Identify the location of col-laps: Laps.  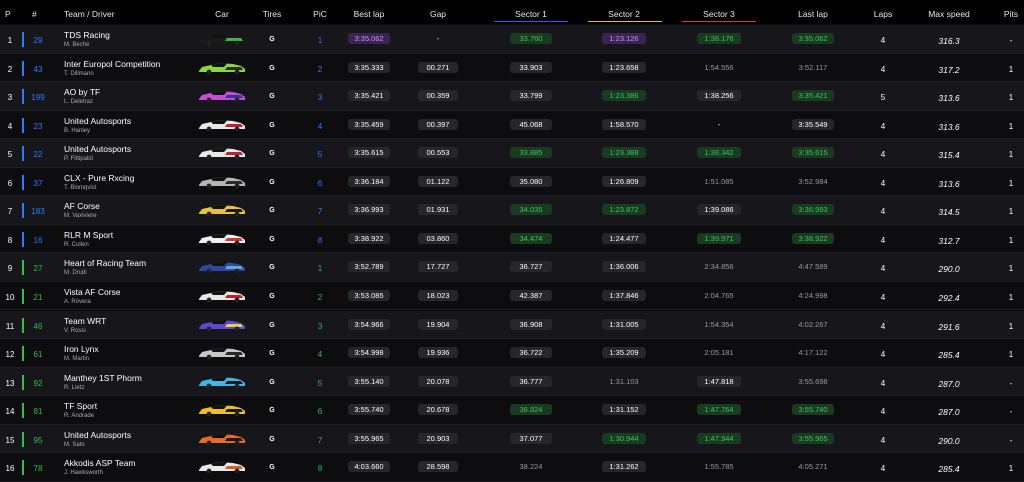
(883, 14).